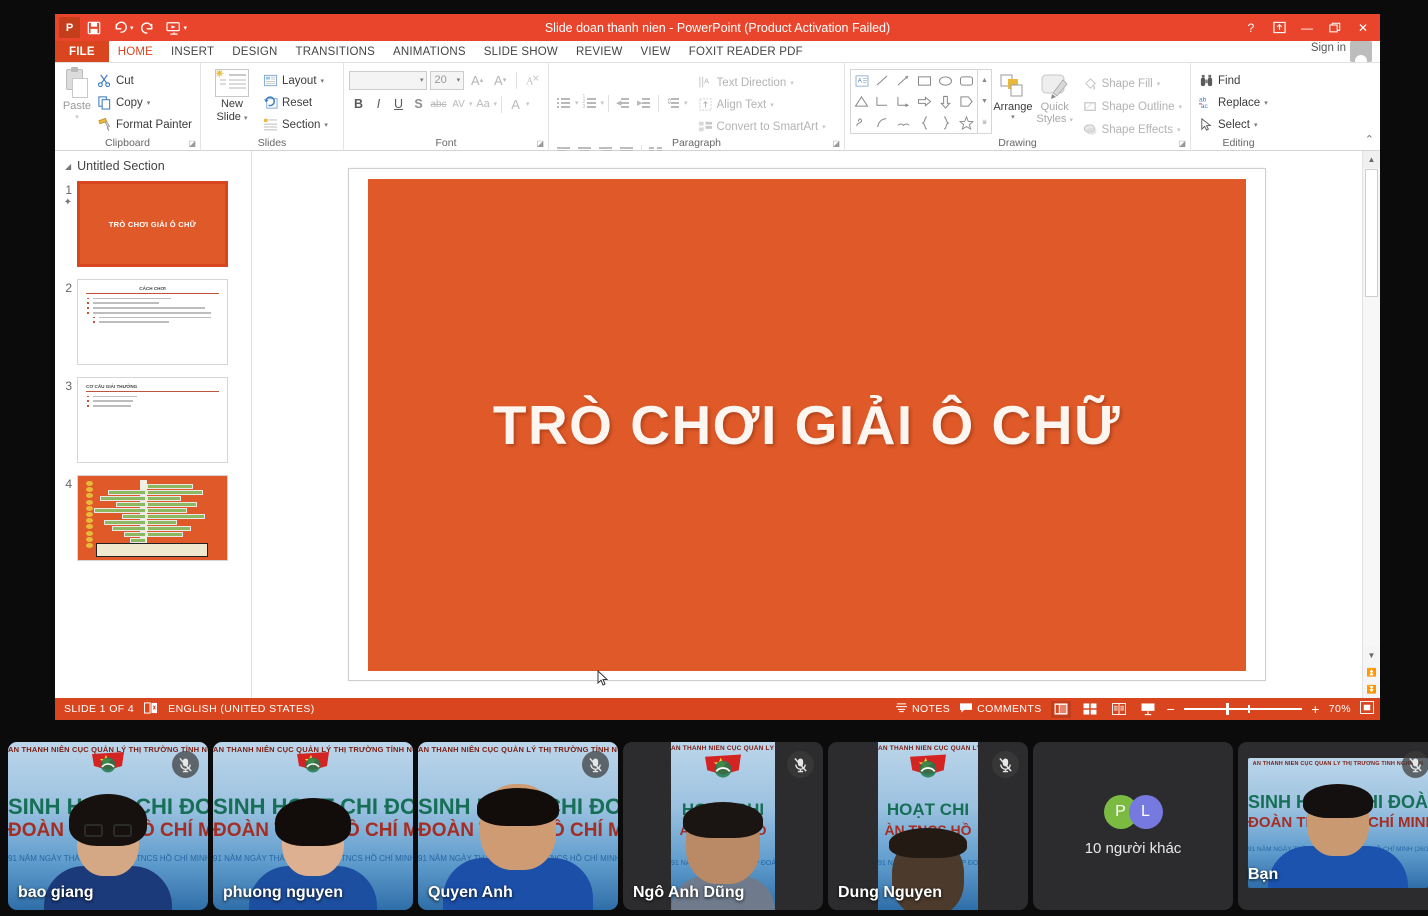 This screenshot has height=916, width=1428. I want to click on triangle-shape, so click(861, 101).